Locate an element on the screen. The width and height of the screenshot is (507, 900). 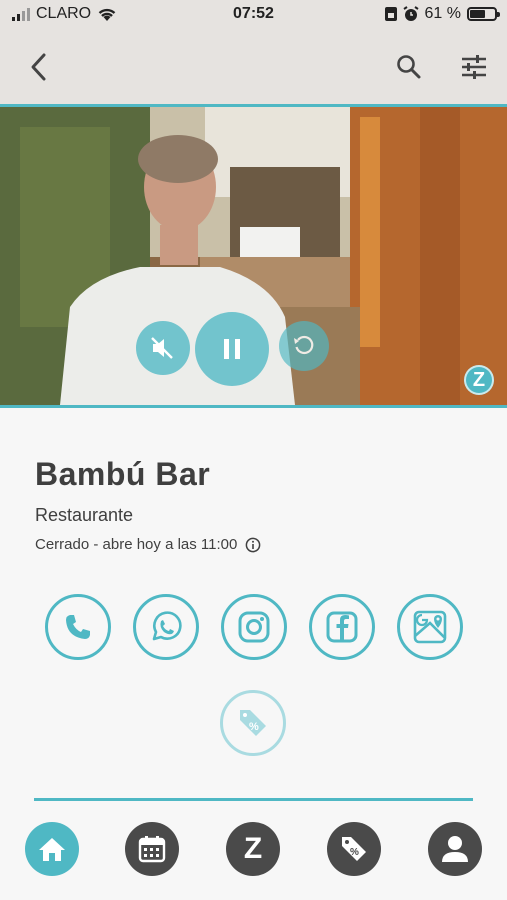
nav-home is located at coordinates (52, 849).